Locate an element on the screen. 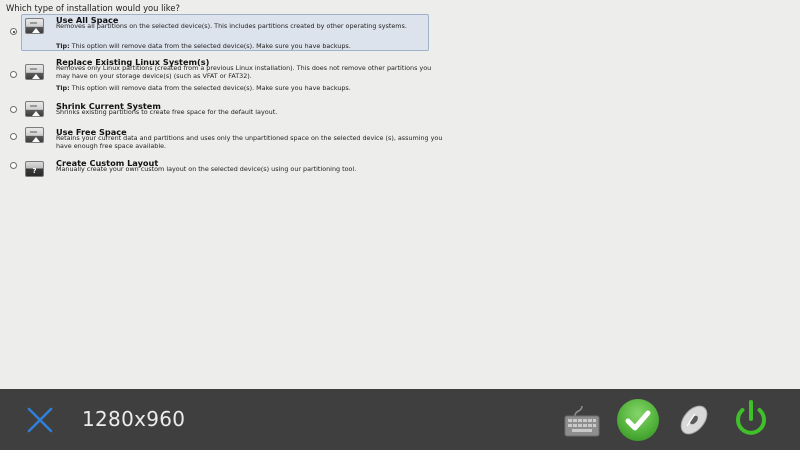 Image resolution: width=800 pixels, height=450 pixels. radio-use-all-space is located at coordinates (13, 31).